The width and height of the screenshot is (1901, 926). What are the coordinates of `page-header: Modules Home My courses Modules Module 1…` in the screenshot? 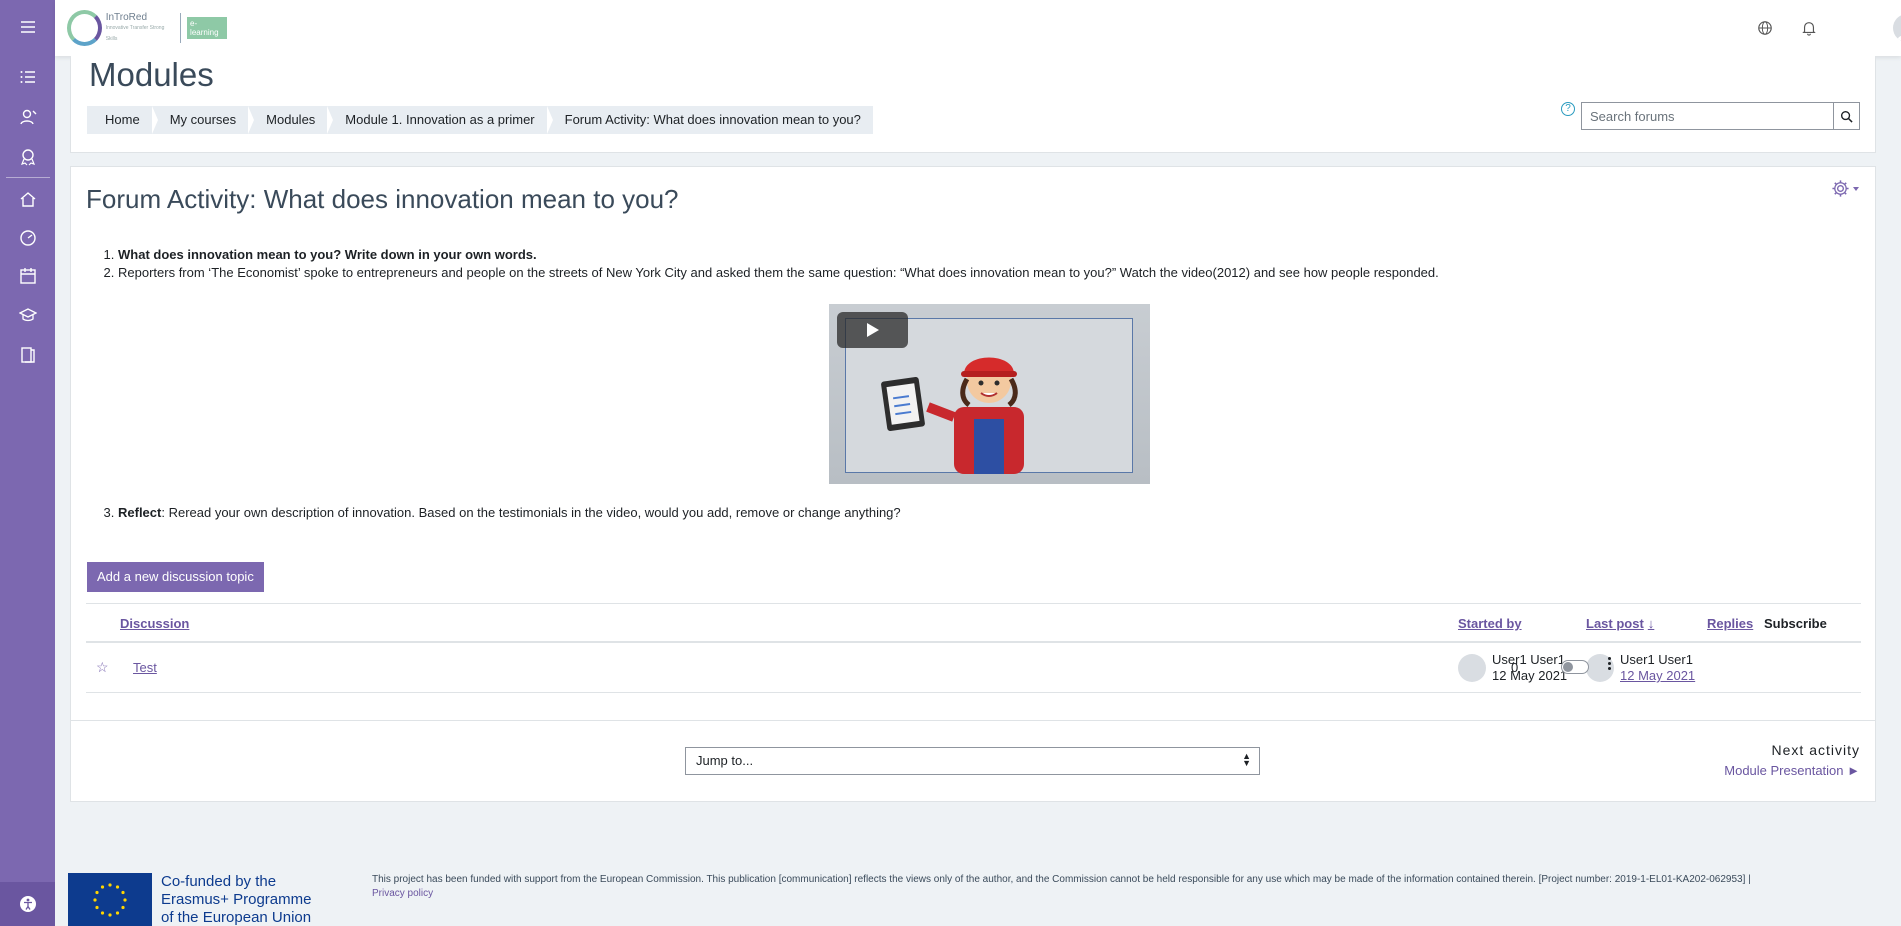 It's located at (973, 104).